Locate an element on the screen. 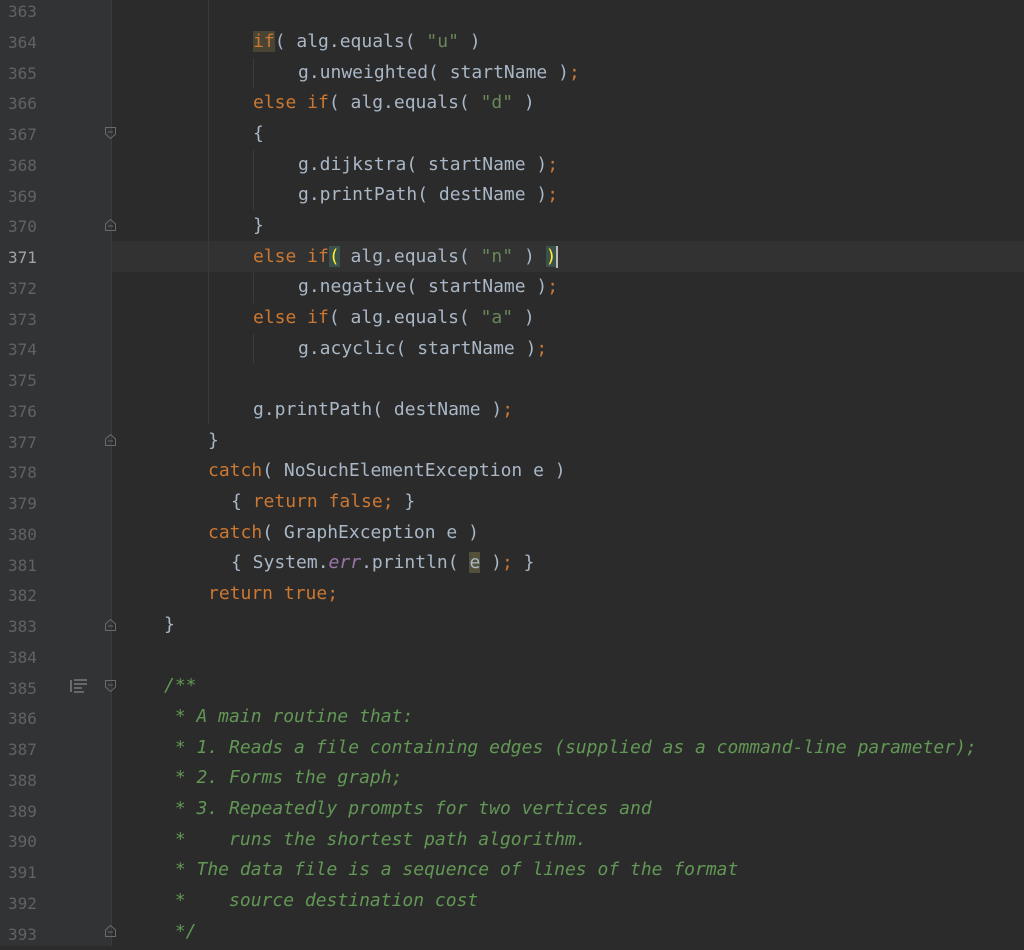  doc-comment-line: * runs the shortest path algorithm. is located at coordinates (375, 840).